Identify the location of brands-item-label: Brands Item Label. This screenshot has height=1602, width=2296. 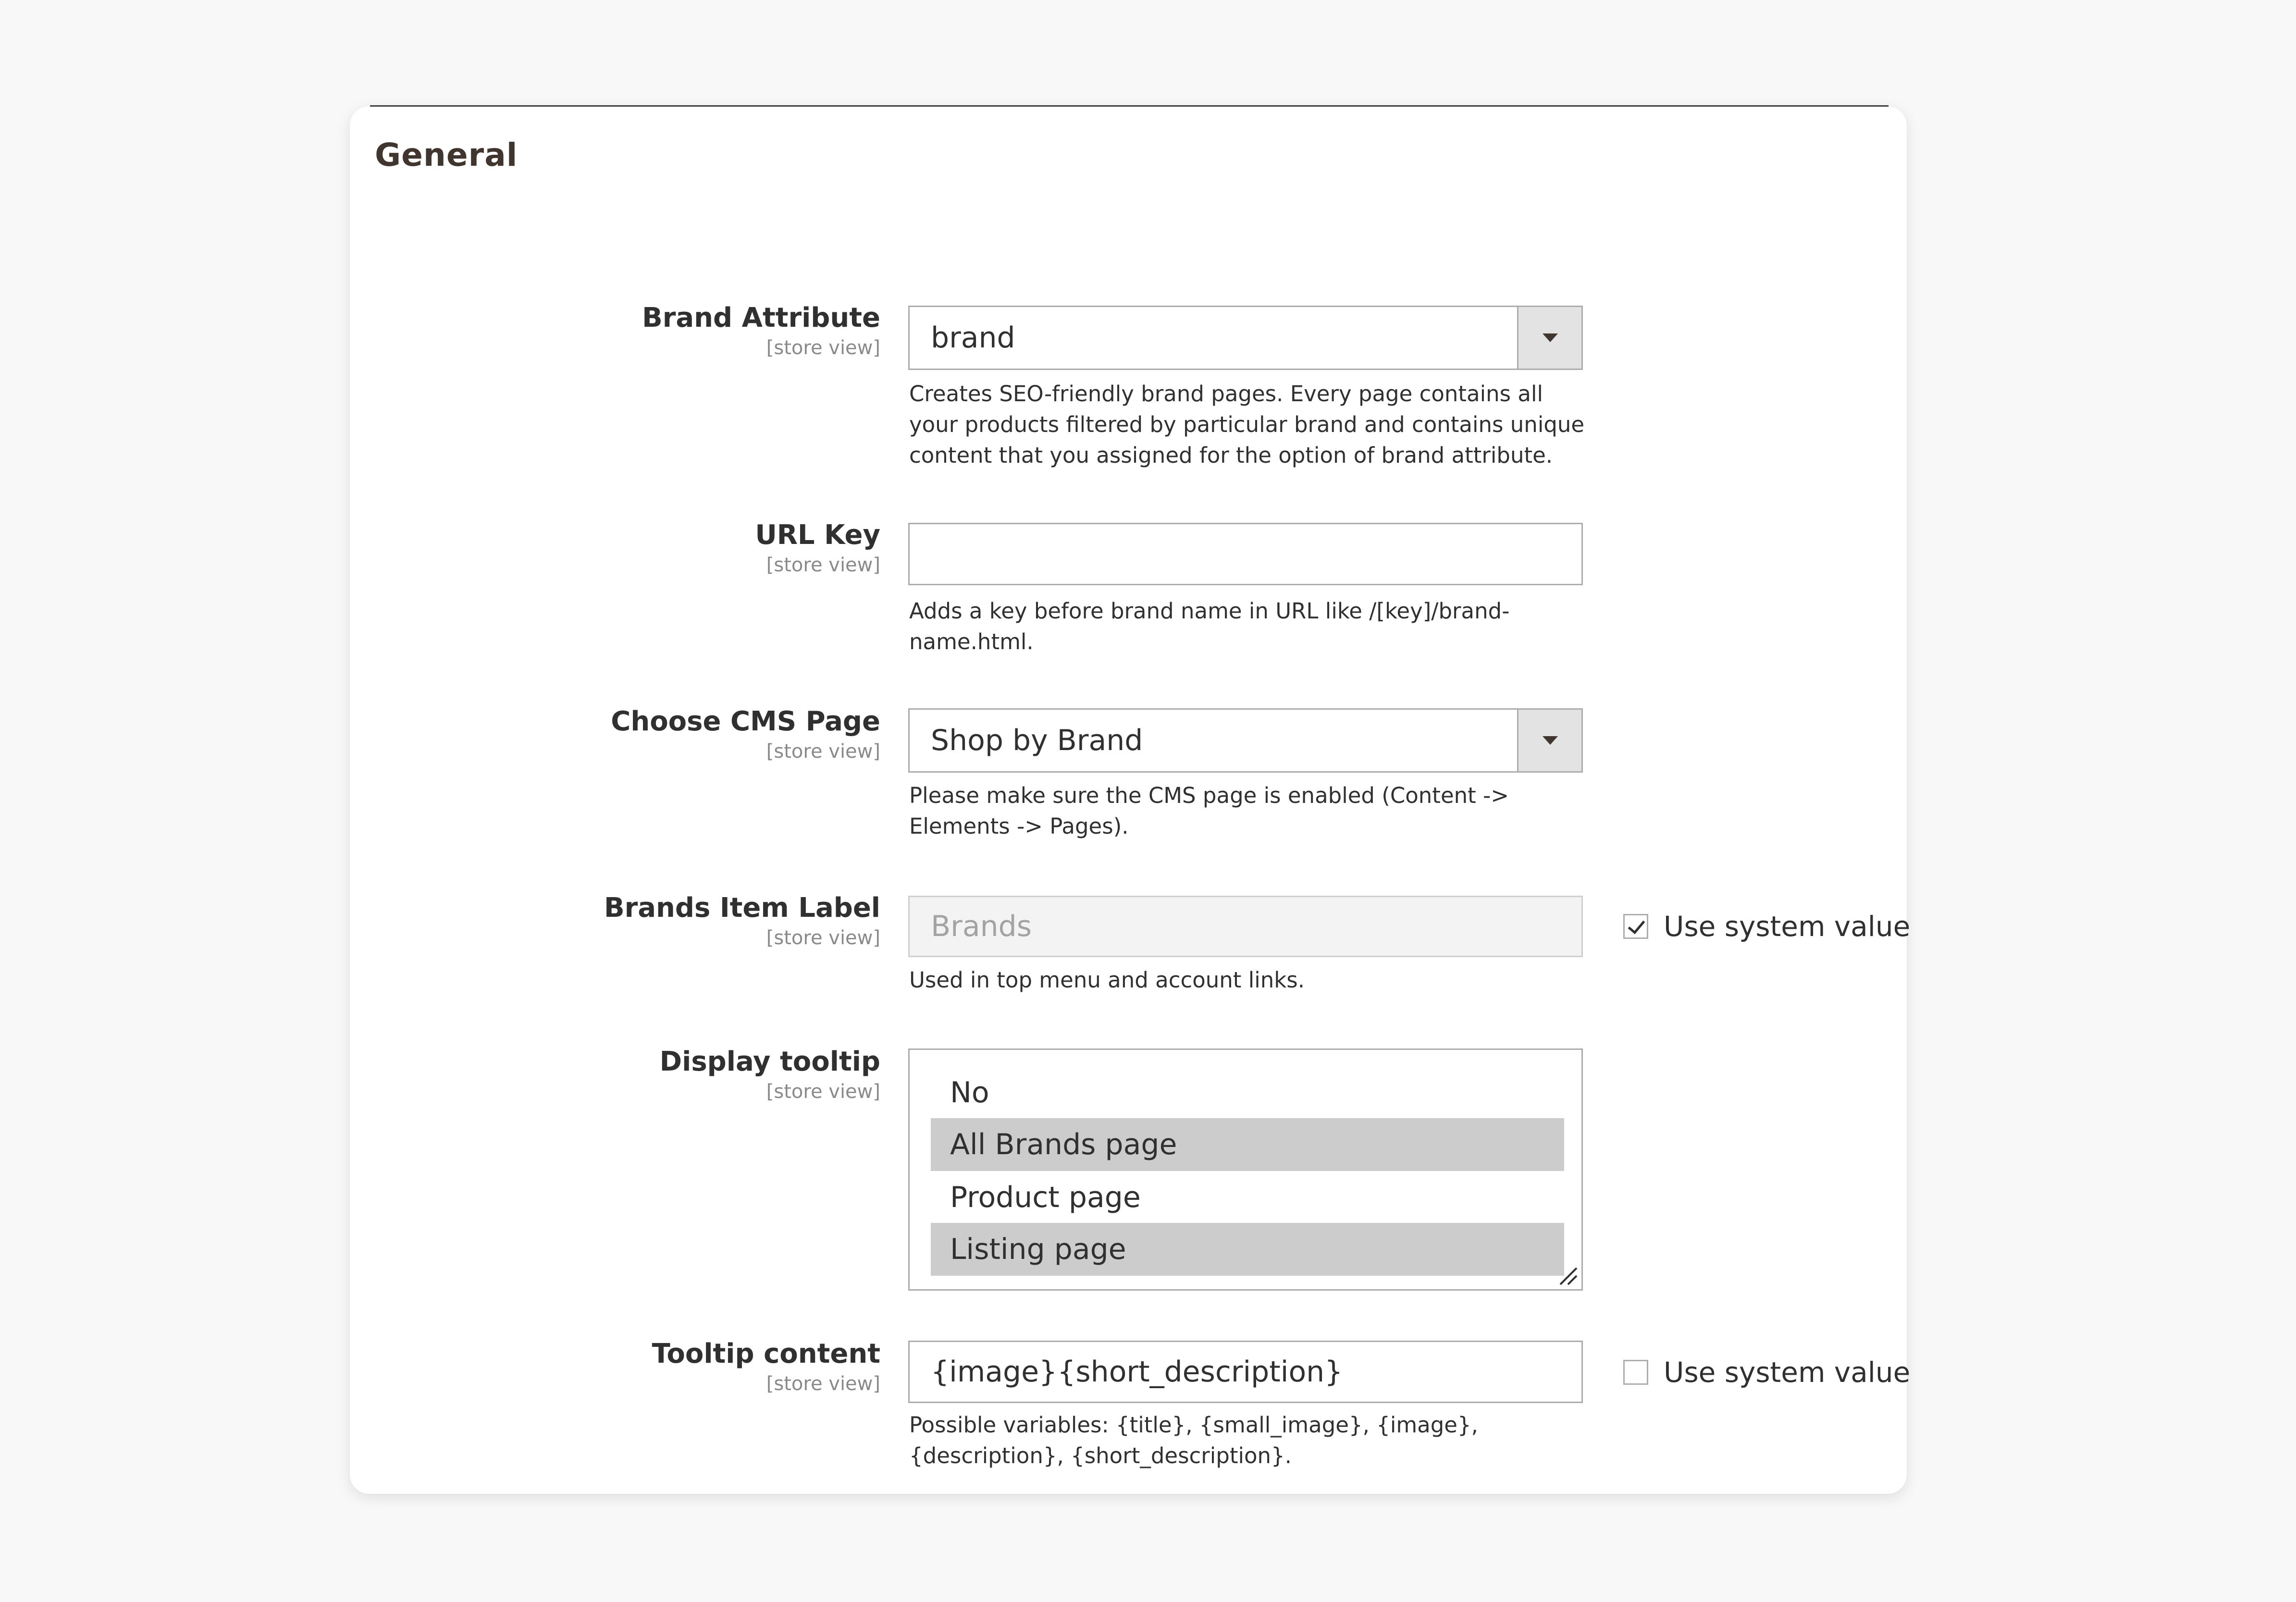
(742, 908).